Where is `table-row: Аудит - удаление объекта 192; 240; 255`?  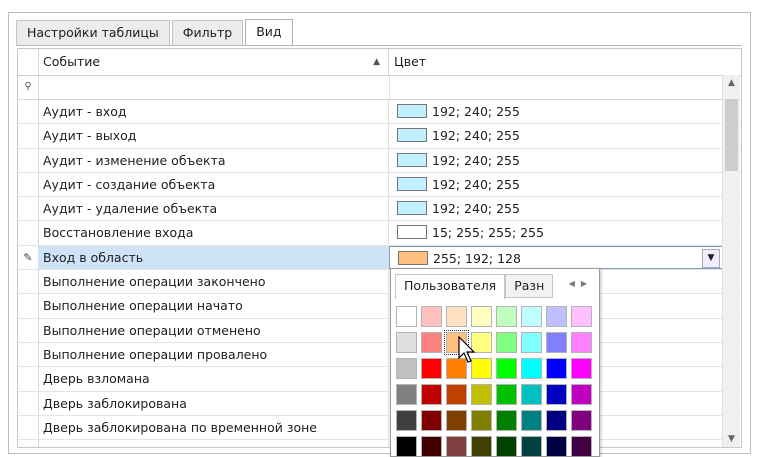
table-row: Аудит - удаление объекта 192; 240; 255 is located at coordinates (379, 209).